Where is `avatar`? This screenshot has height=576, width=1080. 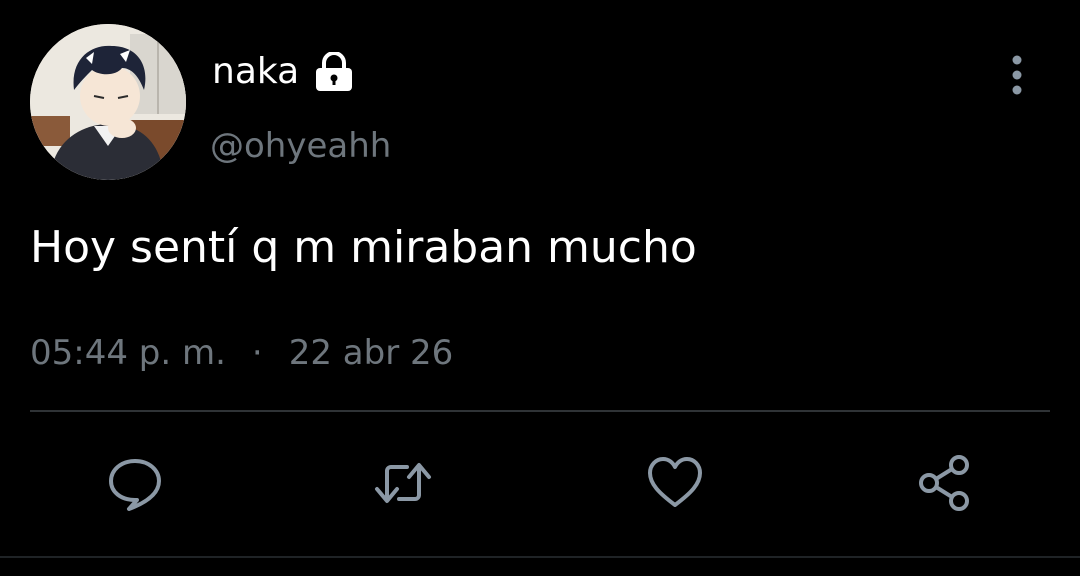
avatar is located at coordinates (108, 102).